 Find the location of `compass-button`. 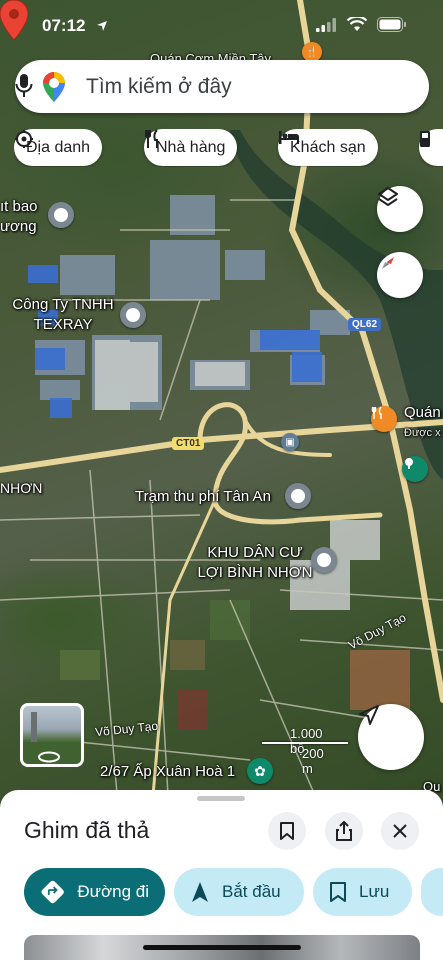

compass-button is located at coordinates (400, 275).